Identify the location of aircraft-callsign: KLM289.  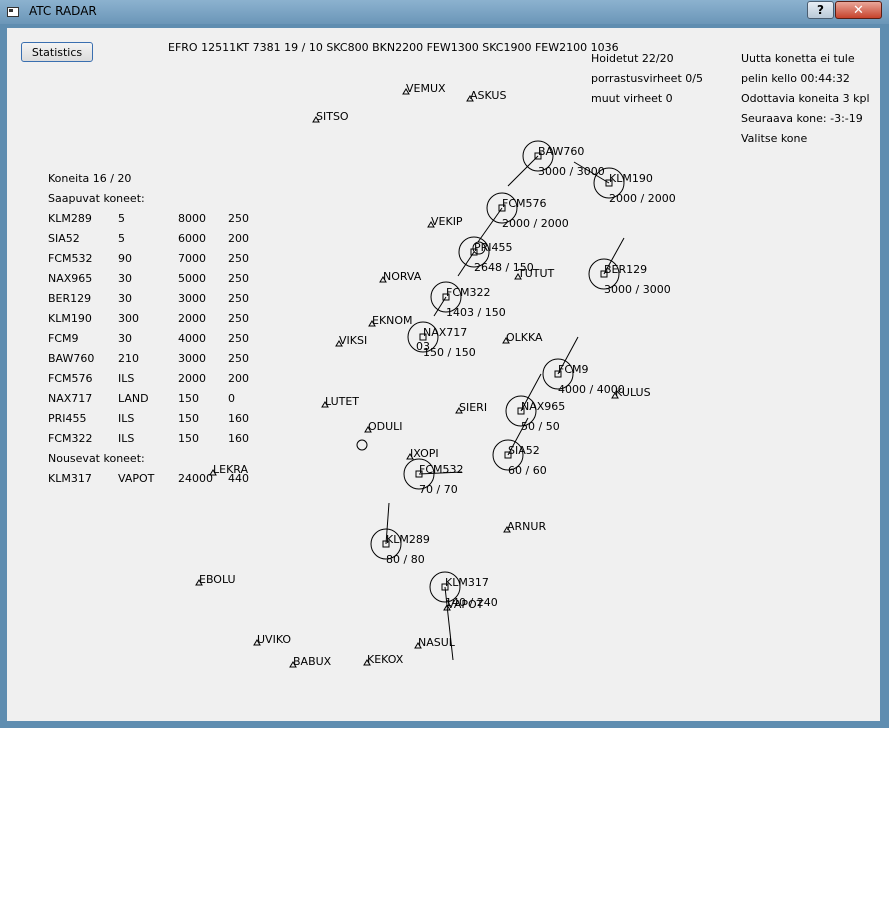
(408, 539).